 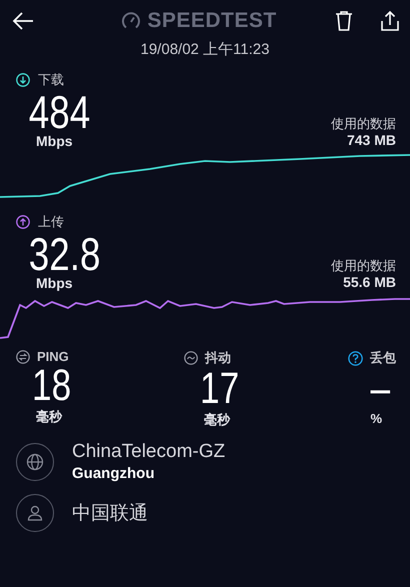 I want to click on globe-icon, so click(x=35, y=461).